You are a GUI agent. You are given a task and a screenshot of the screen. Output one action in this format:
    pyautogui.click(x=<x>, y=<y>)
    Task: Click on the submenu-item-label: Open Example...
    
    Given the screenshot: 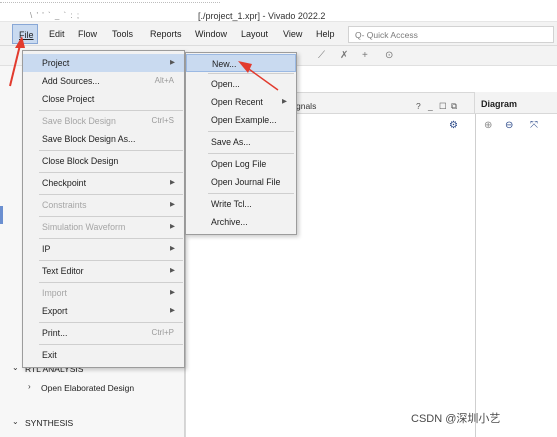 What is the action you would take?
    pyautogui.click(x=244, y=120)
    